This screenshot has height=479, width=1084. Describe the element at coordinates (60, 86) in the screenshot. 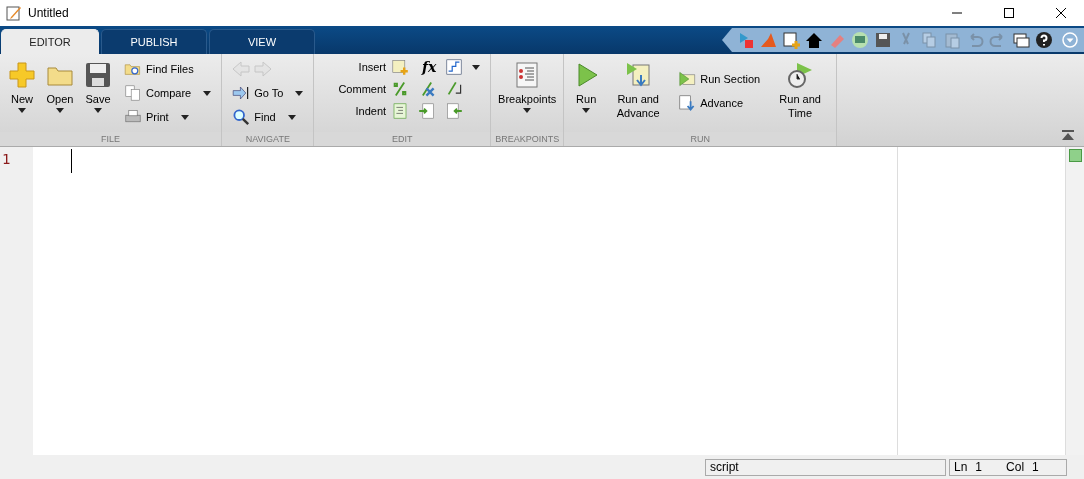

I see `ribbon-button: Open` at that location.